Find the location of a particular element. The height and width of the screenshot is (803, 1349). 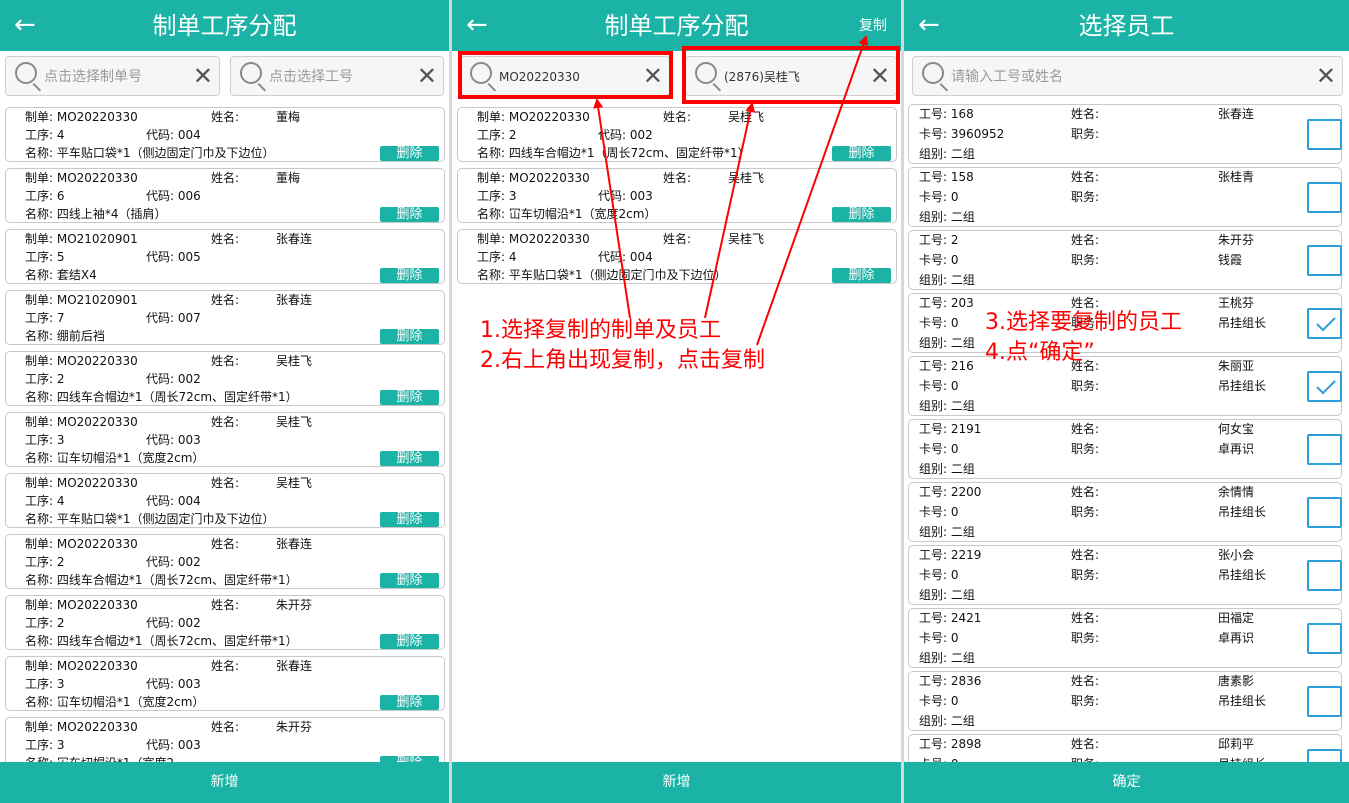

employee-name: 唐素影 is located at coordinates (1236, 681).